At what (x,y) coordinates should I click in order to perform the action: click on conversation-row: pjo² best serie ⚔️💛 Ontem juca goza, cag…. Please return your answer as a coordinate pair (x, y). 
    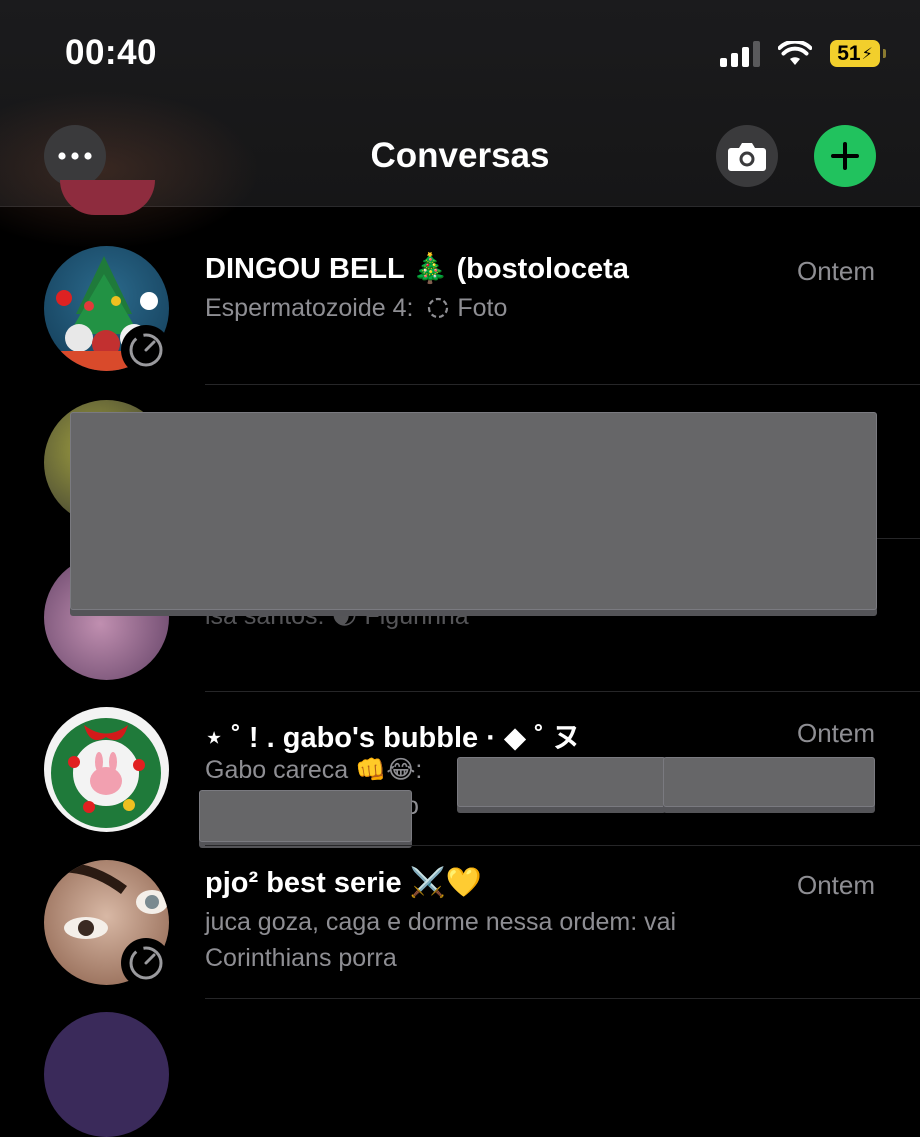
    Looking at the image, I should click on (460, 922).